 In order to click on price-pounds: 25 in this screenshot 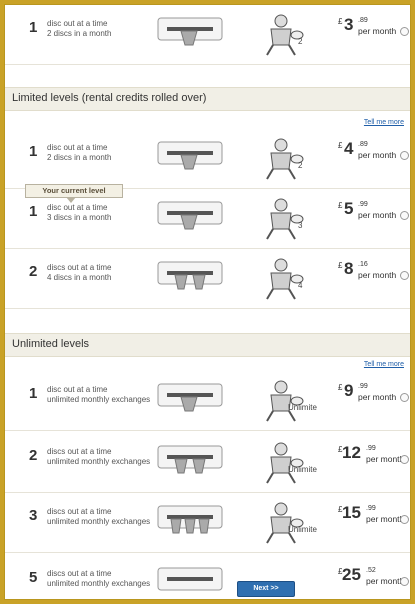, I will do `click(351, 574)`.